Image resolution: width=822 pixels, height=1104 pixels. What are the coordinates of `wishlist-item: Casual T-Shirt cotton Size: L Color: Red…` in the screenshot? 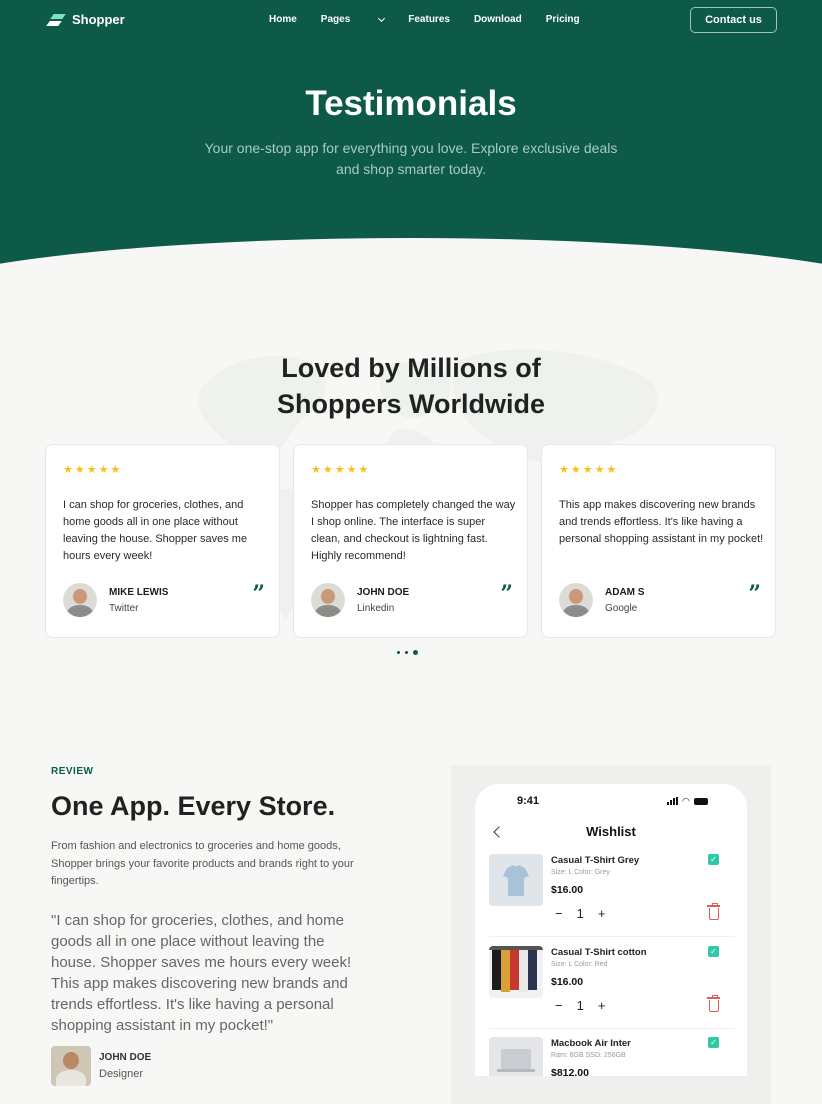 It's located at (612, 991).